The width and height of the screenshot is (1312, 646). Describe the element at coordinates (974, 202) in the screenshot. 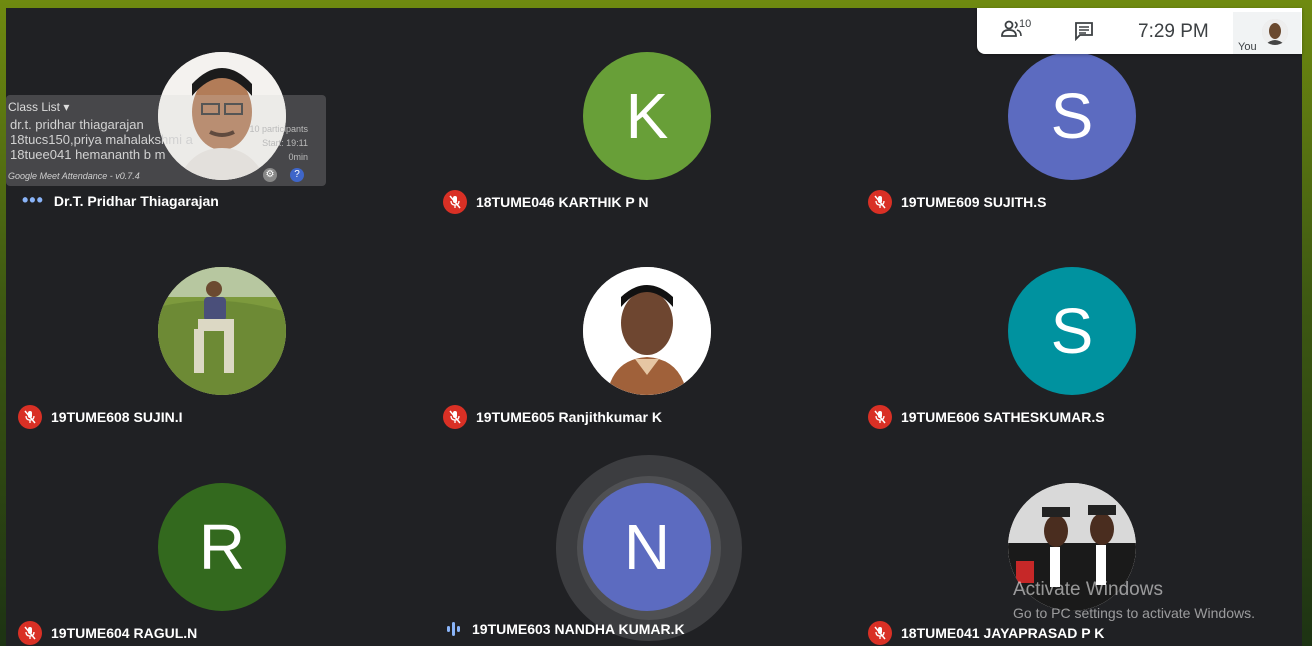

I see `participant-name: 19TUME609 SUJITH.S` at that location.